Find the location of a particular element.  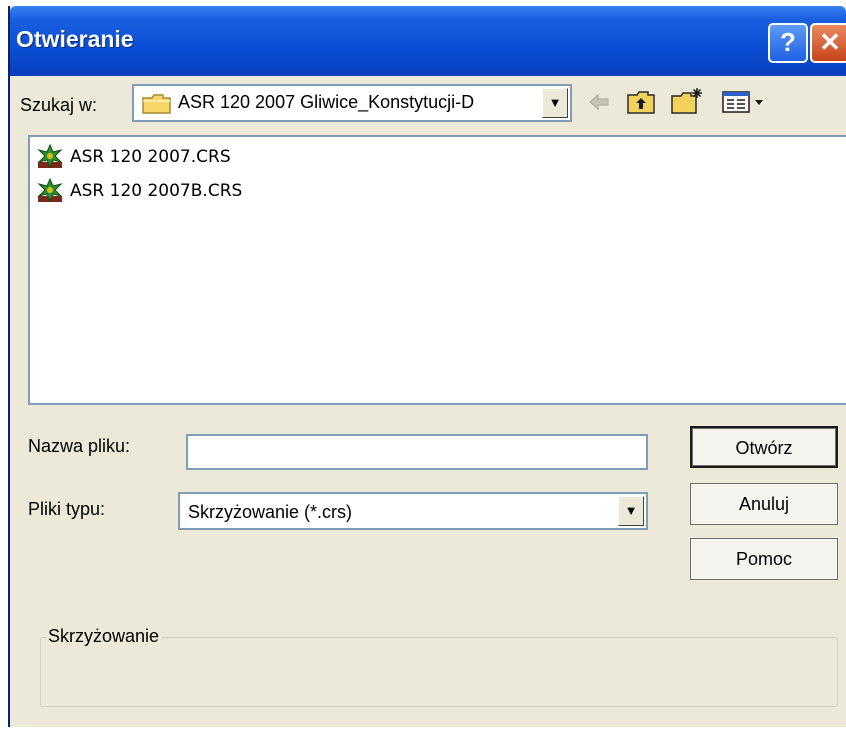

file-list-item: ASR 120 2007B.CRS is located at coordinates (139, 191).